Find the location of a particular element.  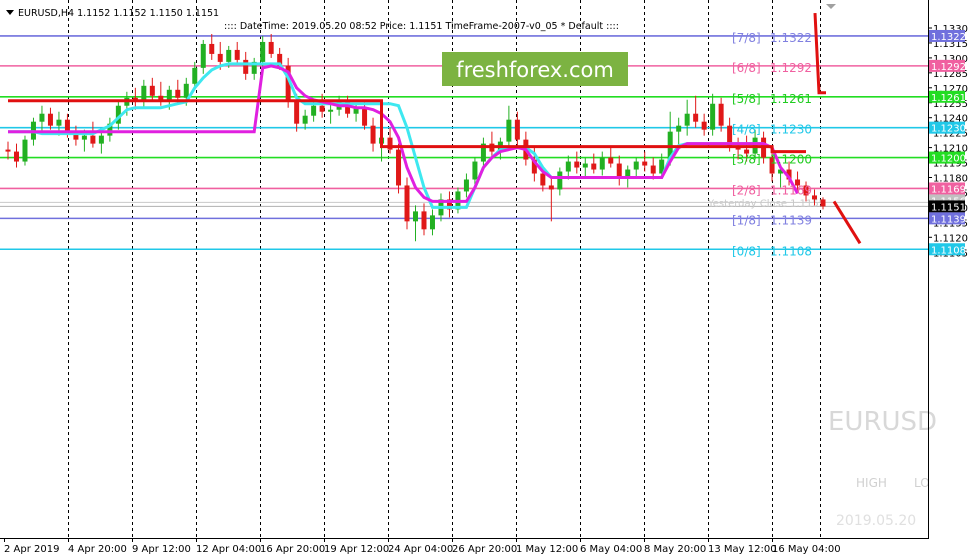

price-tag-label: 1.1230 is located at coordinates (948, 129).